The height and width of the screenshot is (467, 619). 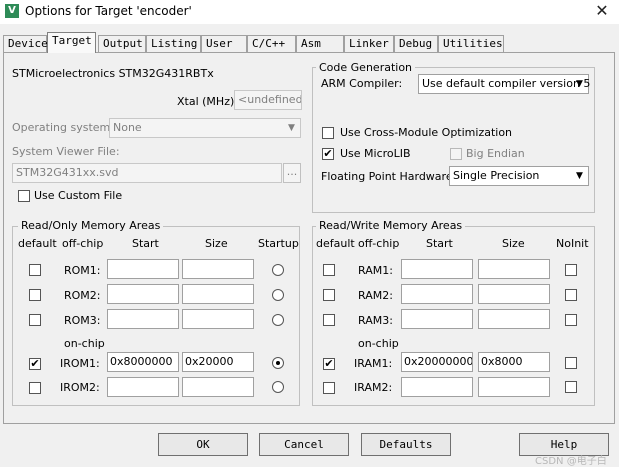 I want to click on iram2-noinit-checkbox, so click(x=571, y=387).